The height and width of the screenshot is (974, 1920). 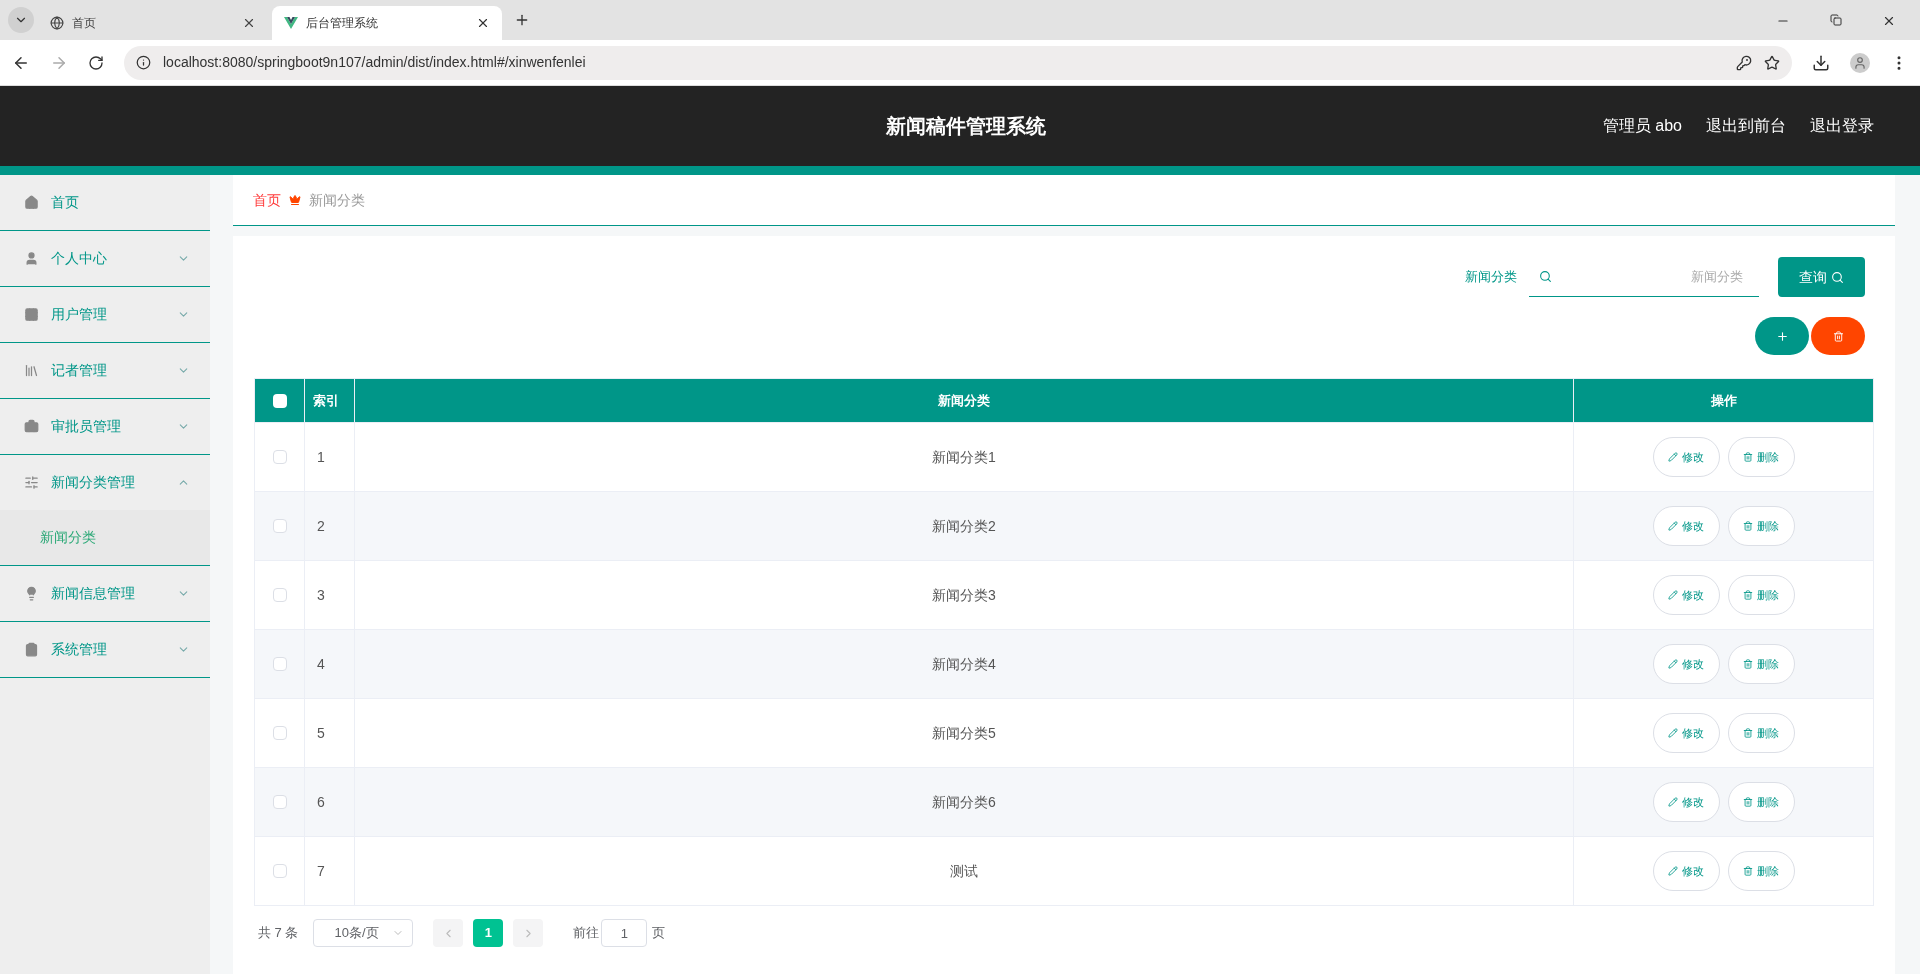 What do you see at coordinates (964, 733) in the screenshot?
I see `table-cell-text: 新闻分类5` at bounding box center [964, 733].